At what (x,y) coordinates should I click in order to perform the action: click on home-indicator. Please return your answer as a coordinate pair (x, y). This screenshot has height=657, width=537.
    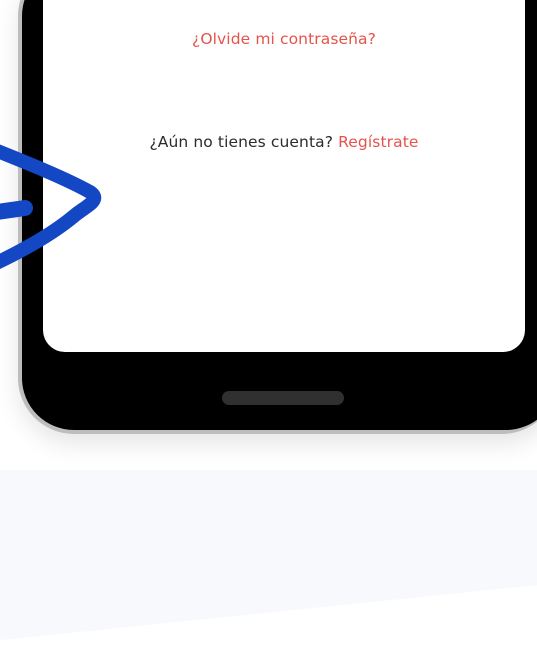
    Looking at the image, I should click on (283, 398).